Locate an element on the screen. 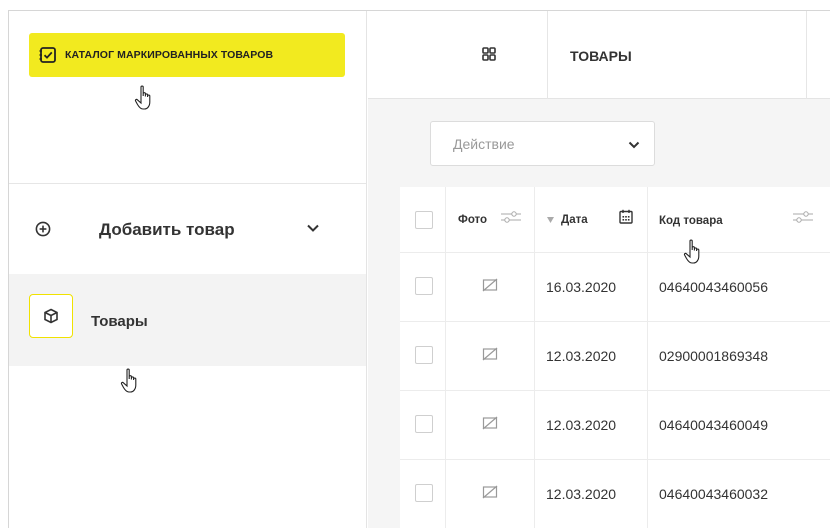 Image resolution: width=830 pixels, height=528 pixels. page-title: ТОВАРЫ is located at coordinates (601, 56).